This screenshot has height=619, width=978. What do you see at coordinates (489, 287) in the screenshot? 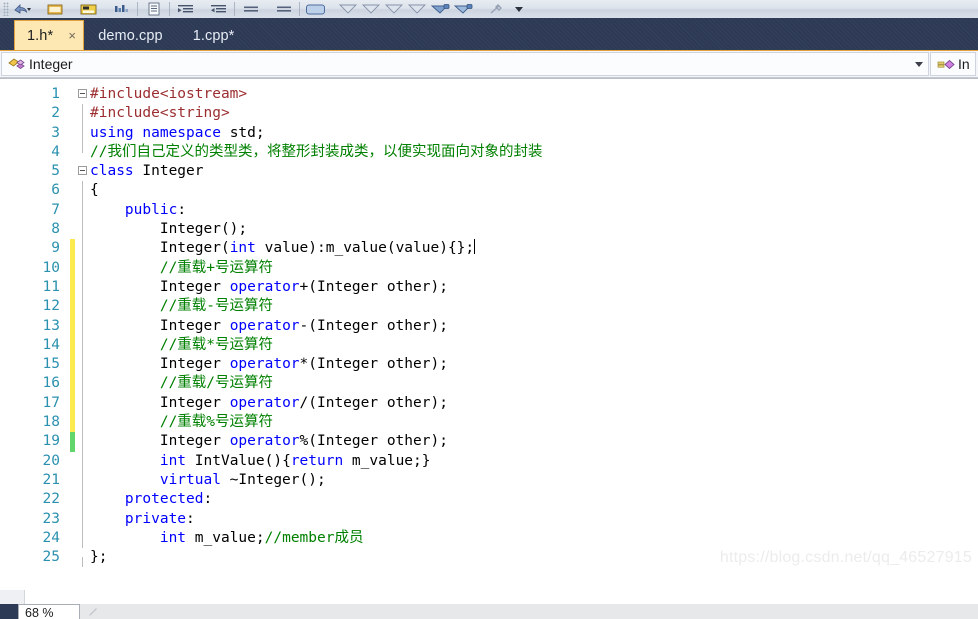
I see `code-line: 11 Integer operator+(Integer other);` at bounding box center [489, 287].